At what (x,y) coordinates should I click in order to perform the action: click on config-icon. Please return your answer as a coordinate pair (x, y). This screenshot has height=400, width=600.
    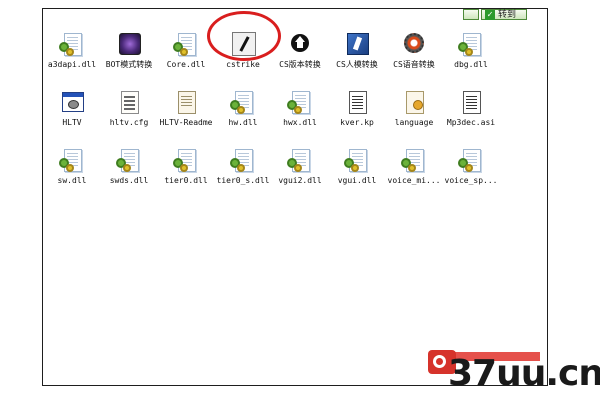
    Looking at the image, I should click on (129, 102).